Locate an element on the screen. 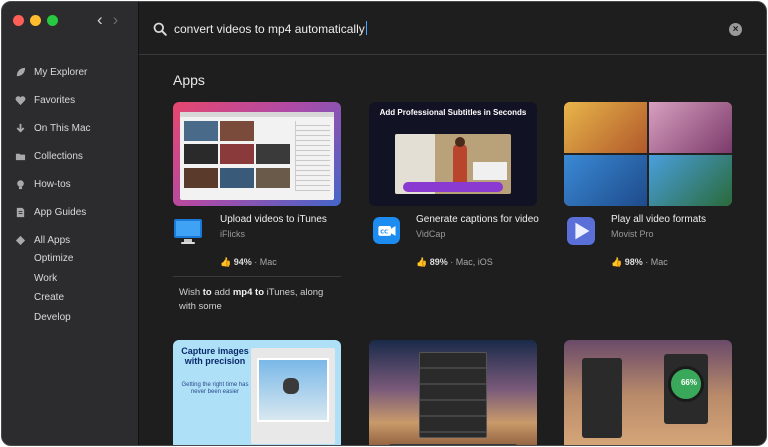  app-rating: 👍 89% · Mac, iOS is located at coordinates (454, 262).